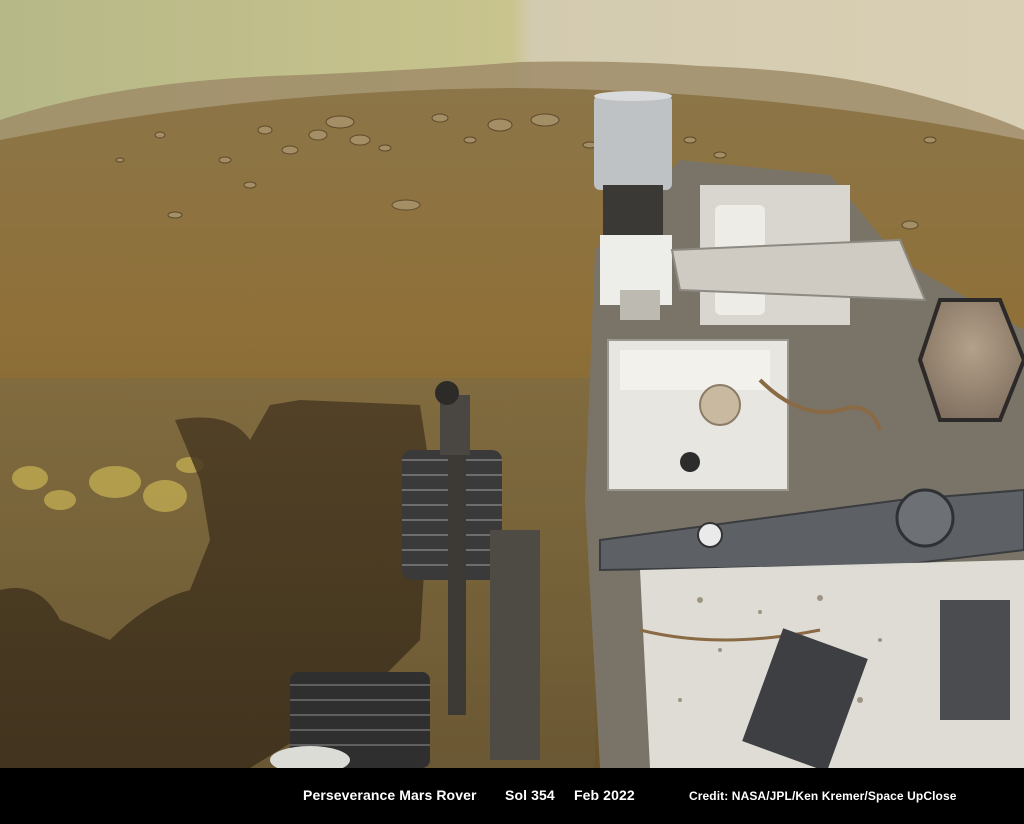 This screenshot has height=824, width=1024. I want to click on caption-date: Feb 2022, so click(604, 795).